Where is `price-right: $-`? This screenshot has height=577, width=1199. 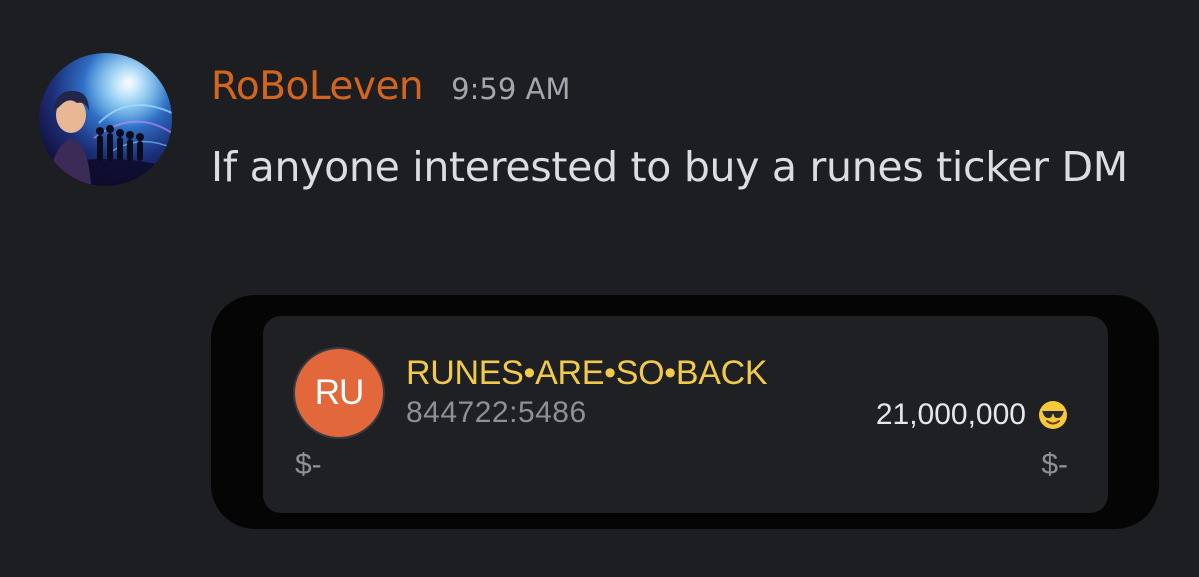
price-right: $- is located at coordinates (1054, 464).